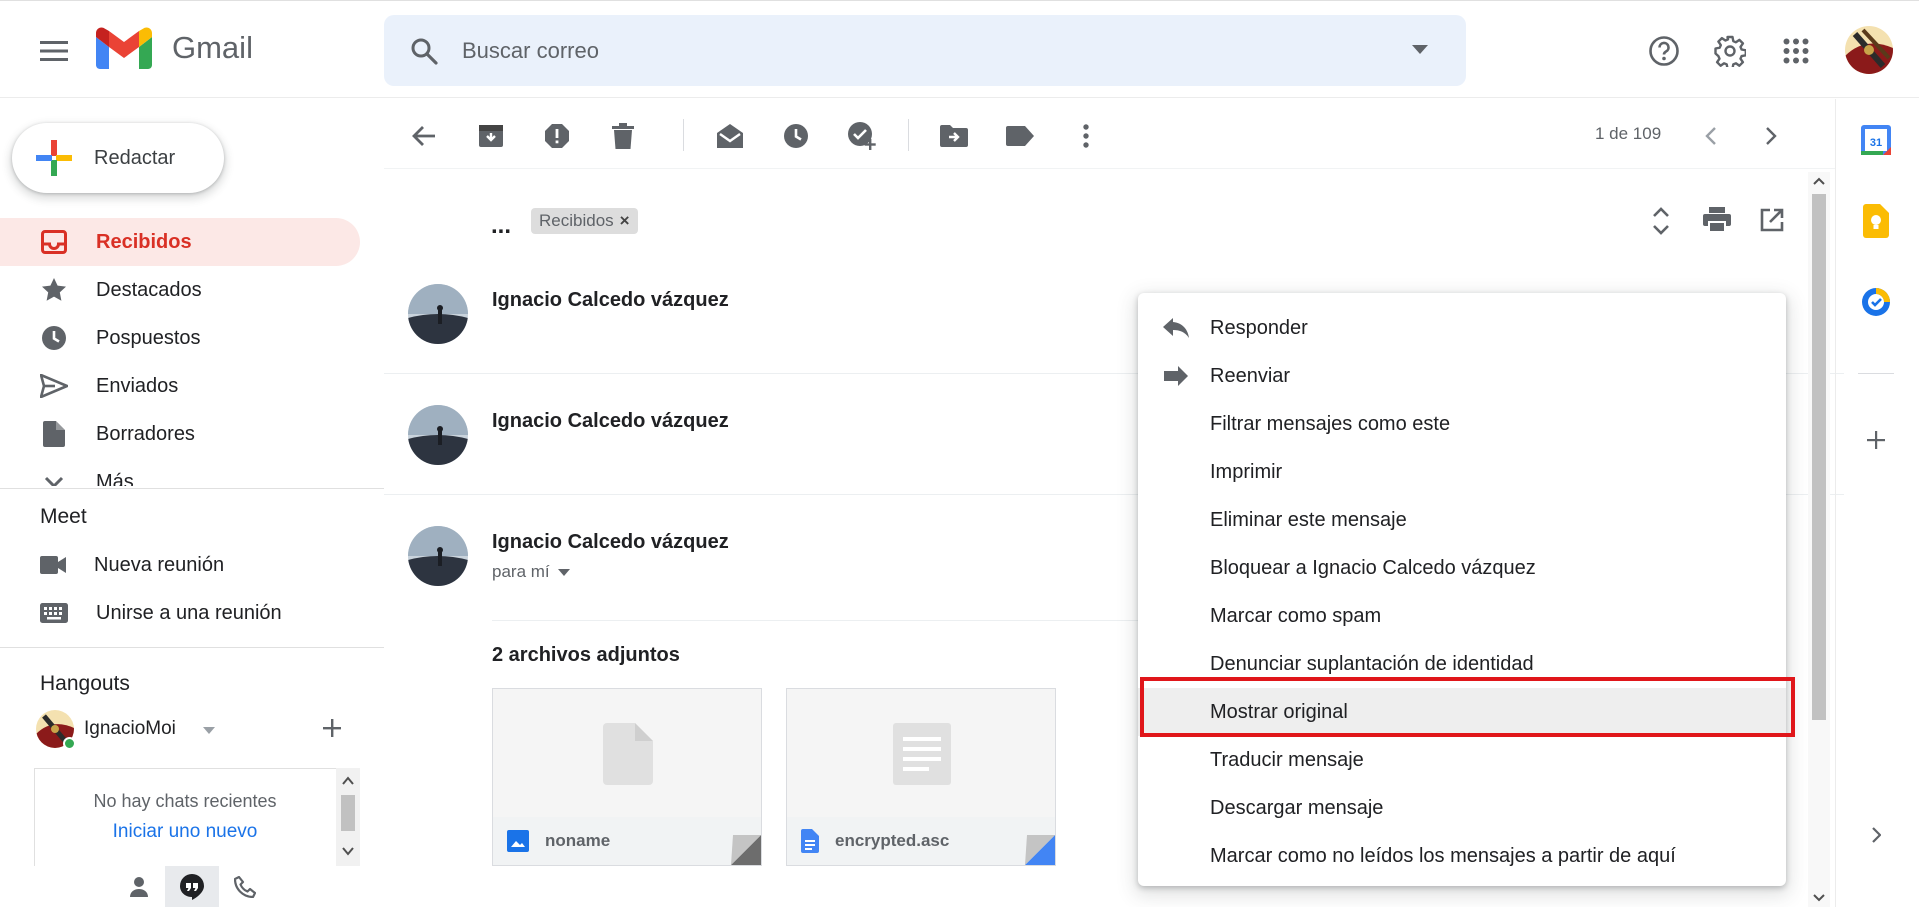  I want to click on meet-new-meeting: Nueva reunión, so click(132, 565).